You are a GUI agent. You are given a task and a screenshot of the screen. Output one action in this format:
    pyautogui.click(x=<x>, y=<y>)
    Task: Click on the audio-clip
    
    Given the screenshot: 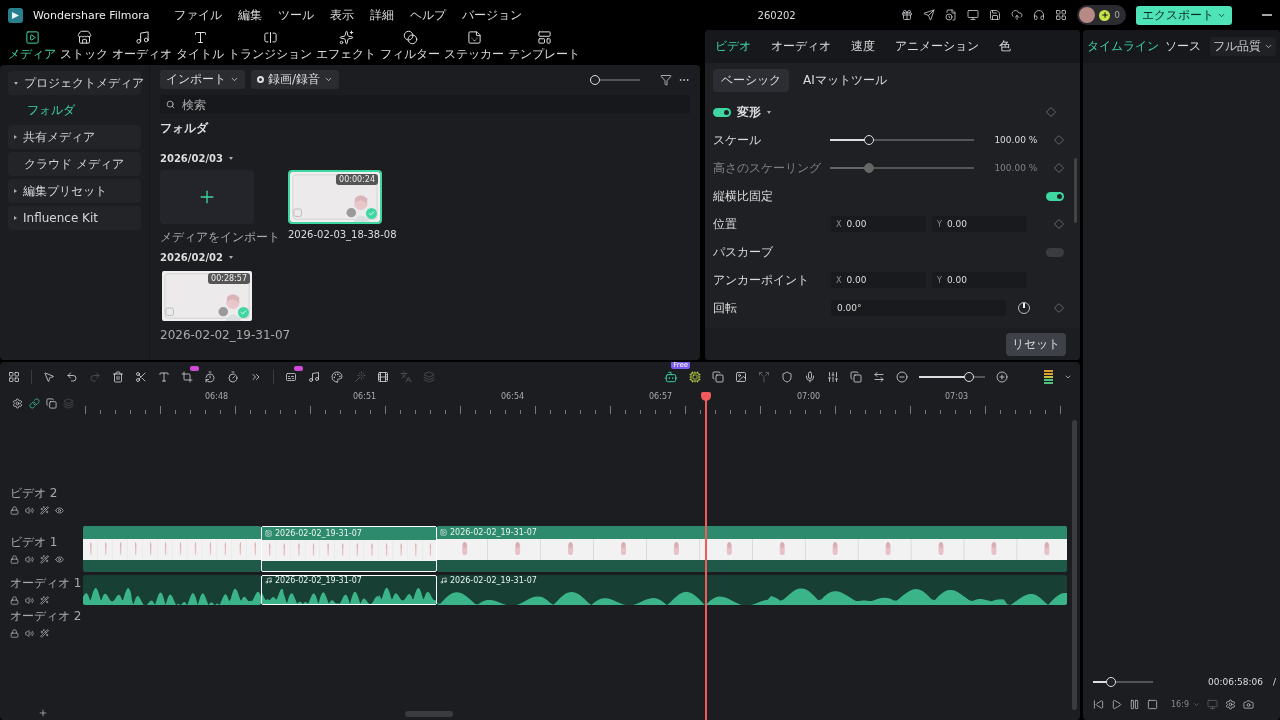 What is the action you would take?
    pyautogui.click(x=172, y=590)
    